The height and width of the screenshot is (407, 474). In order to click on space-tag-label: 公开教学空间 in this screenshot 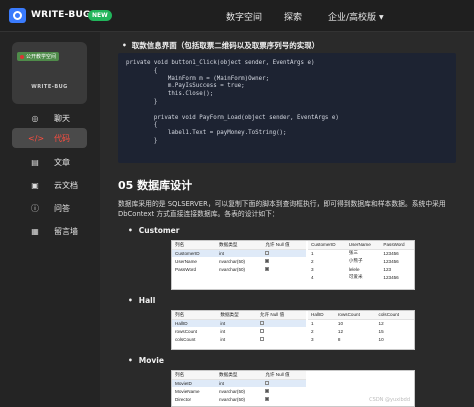, I will do `click(41, 57)`.